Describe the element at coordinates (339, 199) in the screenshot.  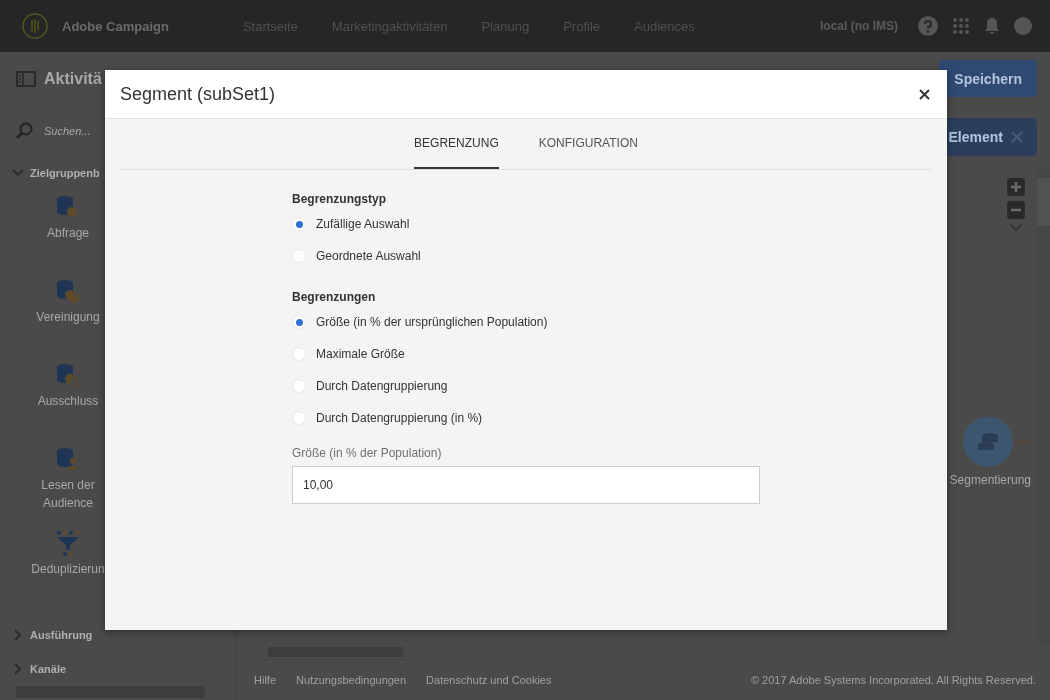
I see `group-label: Begrenzungstyp` at that location.